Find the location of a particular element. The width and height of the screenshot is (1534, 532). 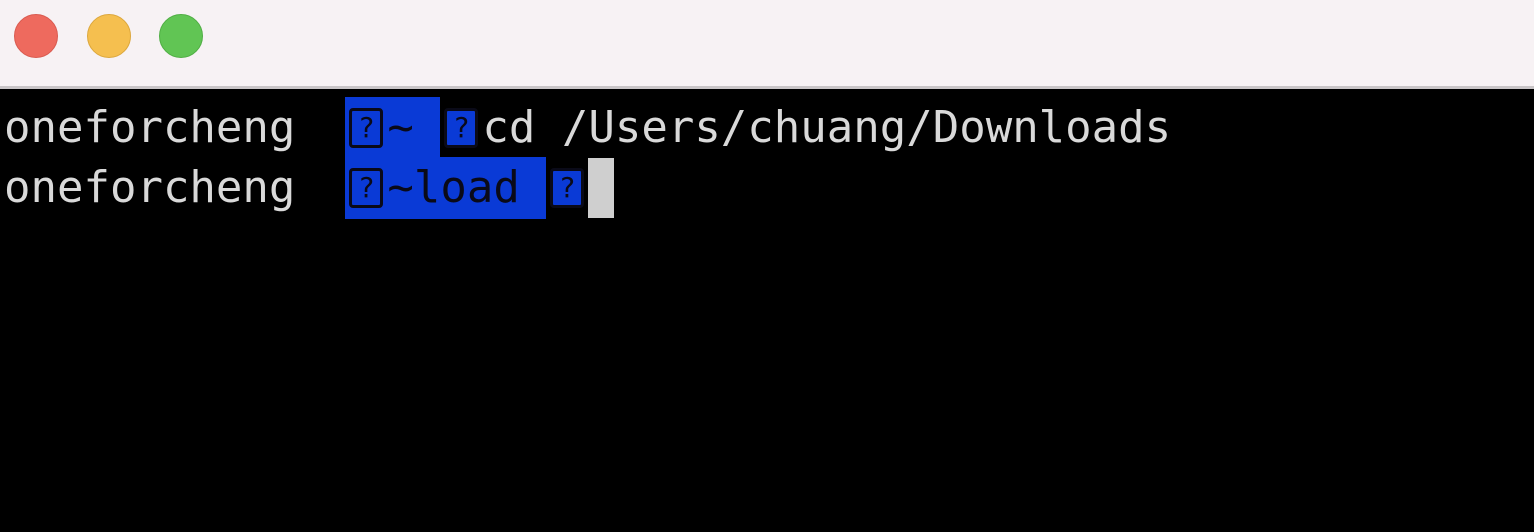

prompt-path-segment: ? ~load is located at coordinates (446, 188).